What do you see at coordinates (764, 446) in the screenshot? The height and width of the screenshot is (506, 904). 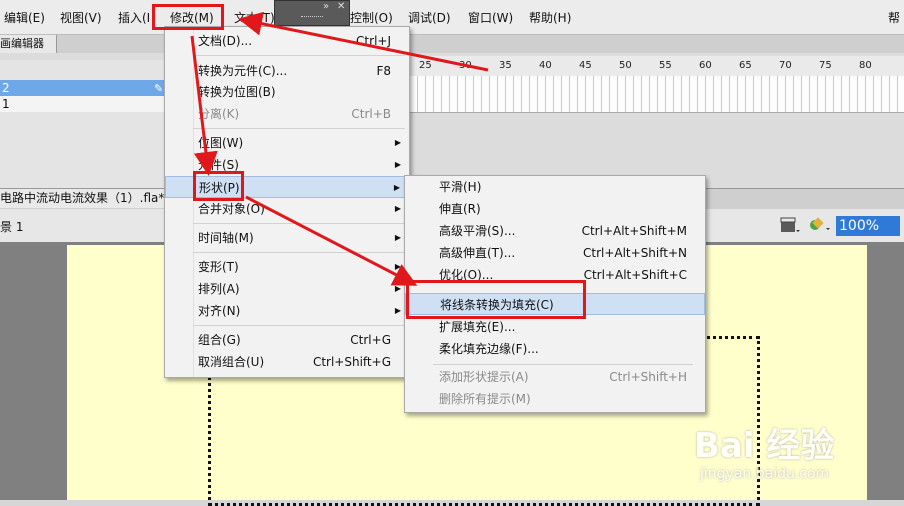 I see `watermark-logo: Bai 经验` at bounding box center [764, 446].